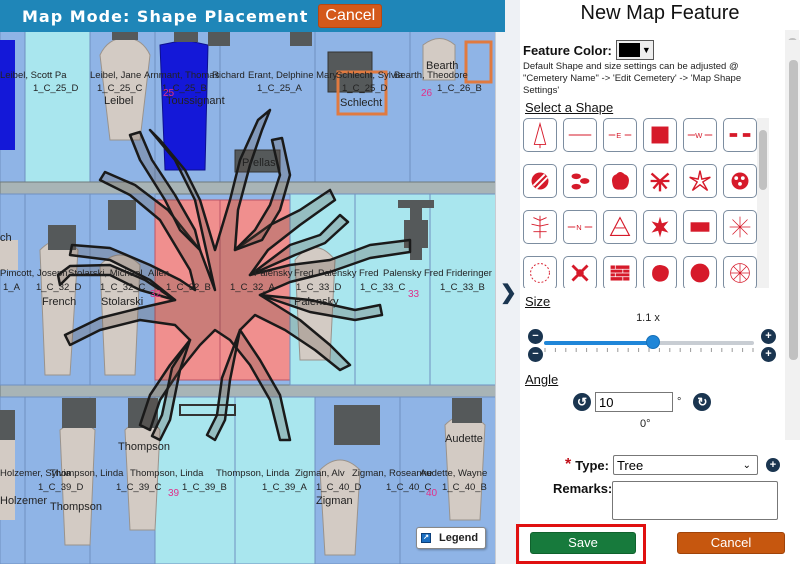  I want to click on add-type-button: +, so click(772, 465).